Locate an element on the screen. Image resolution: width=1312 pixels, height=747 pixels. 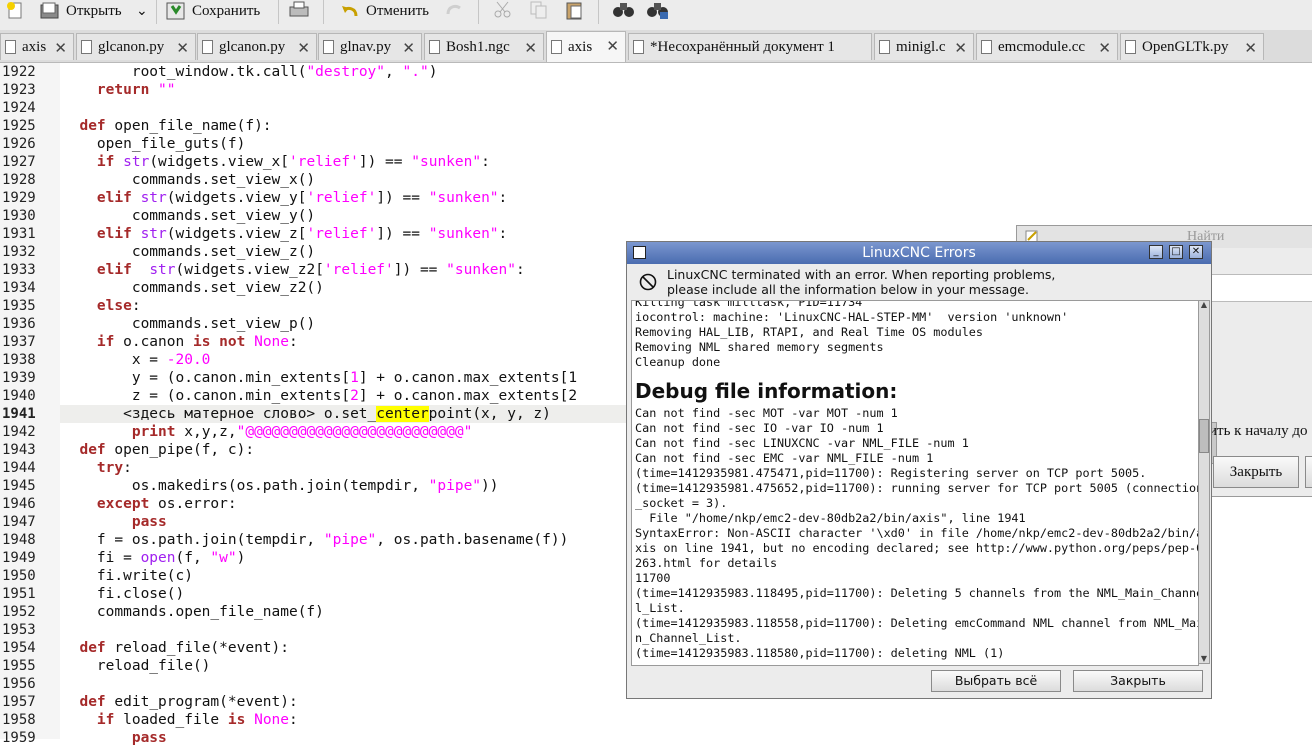
find-replace-button is located at coordinates (657, 10).